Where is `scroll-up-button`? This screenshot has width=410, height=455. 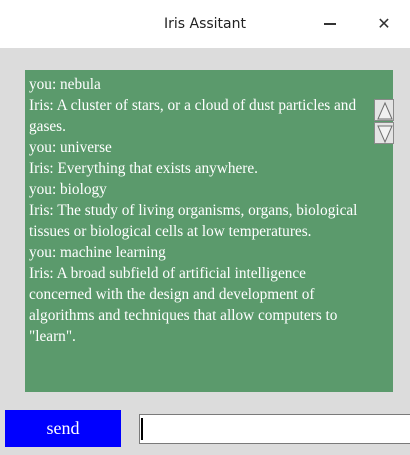 scroll-up-button is located at coordinates (384, 110).